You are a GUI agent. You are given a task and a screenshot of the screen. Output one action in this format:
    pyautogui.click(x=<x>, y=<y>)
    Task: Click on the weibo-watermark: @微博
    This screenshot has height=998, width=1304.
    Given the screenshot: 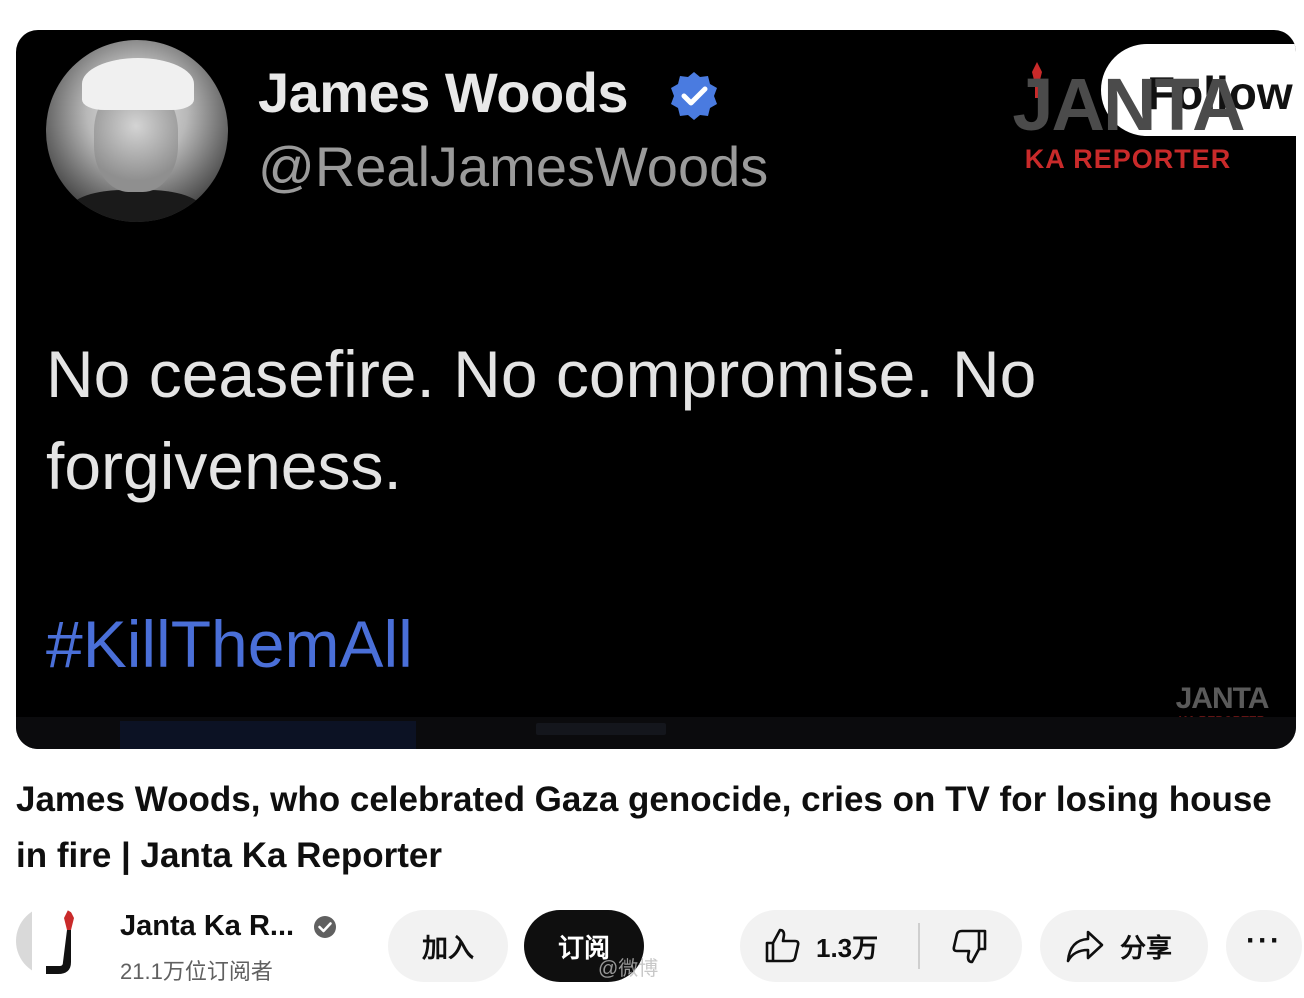 What is the action you would take?
    pyautogui.click(x=628, y=969)
    